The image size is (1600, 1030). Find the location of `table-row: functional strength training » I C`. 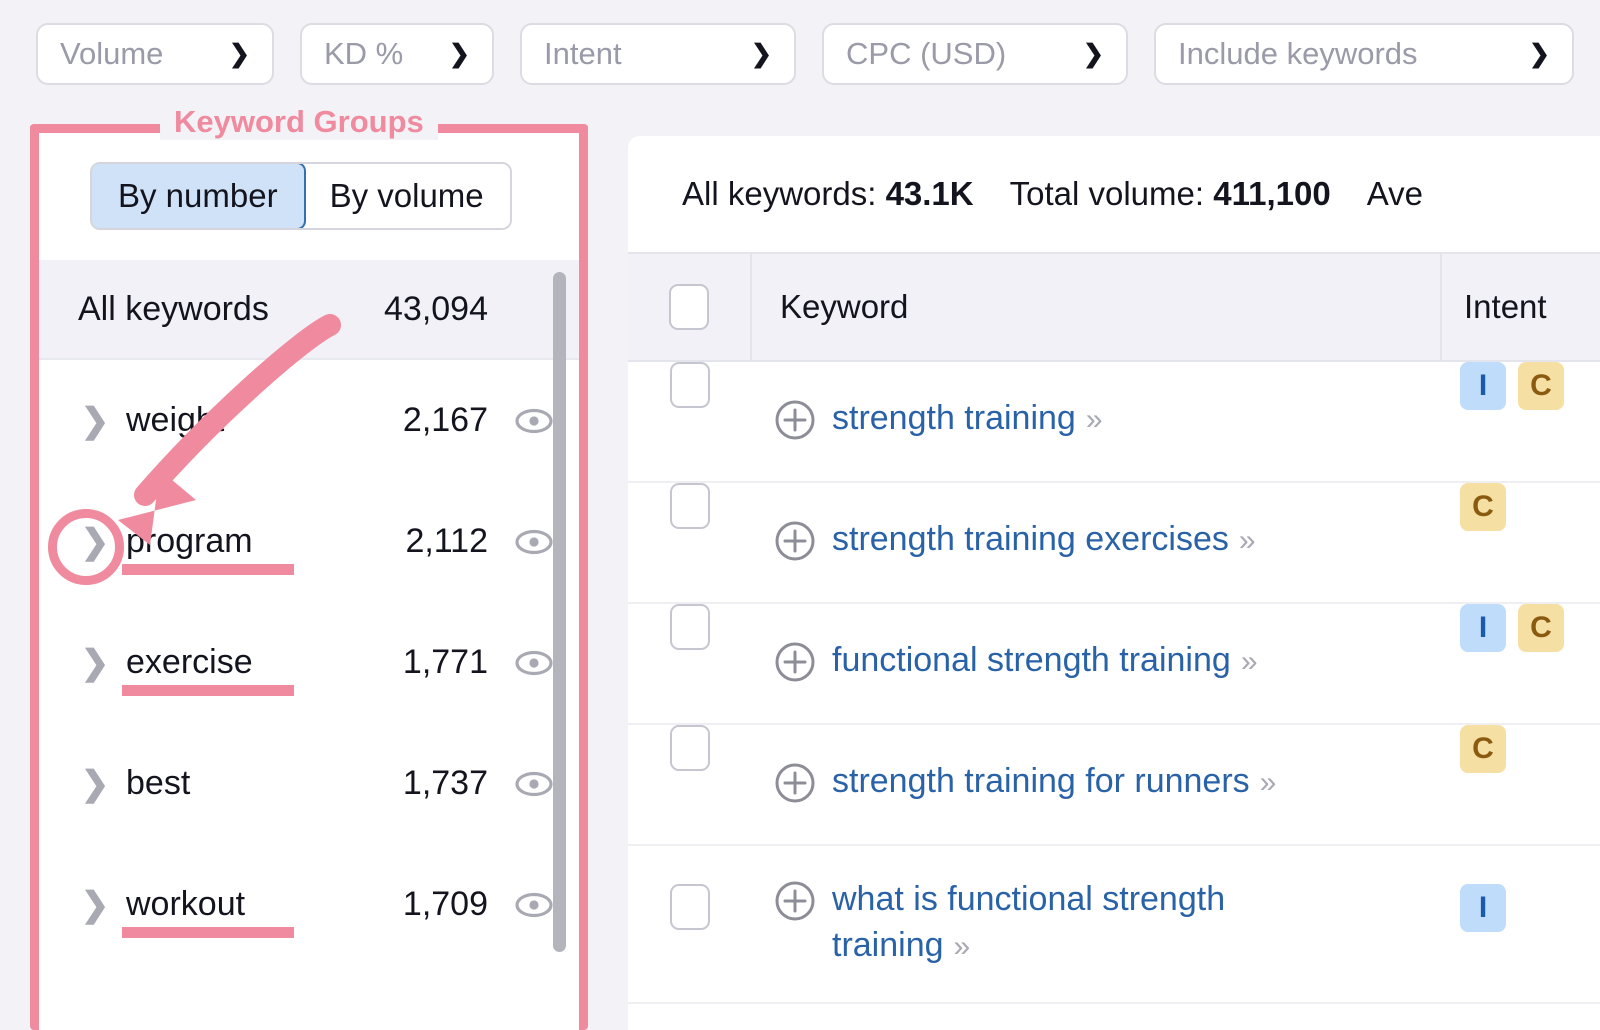

table-row: functional strength training » I C is located at coordinates (1114, 664).